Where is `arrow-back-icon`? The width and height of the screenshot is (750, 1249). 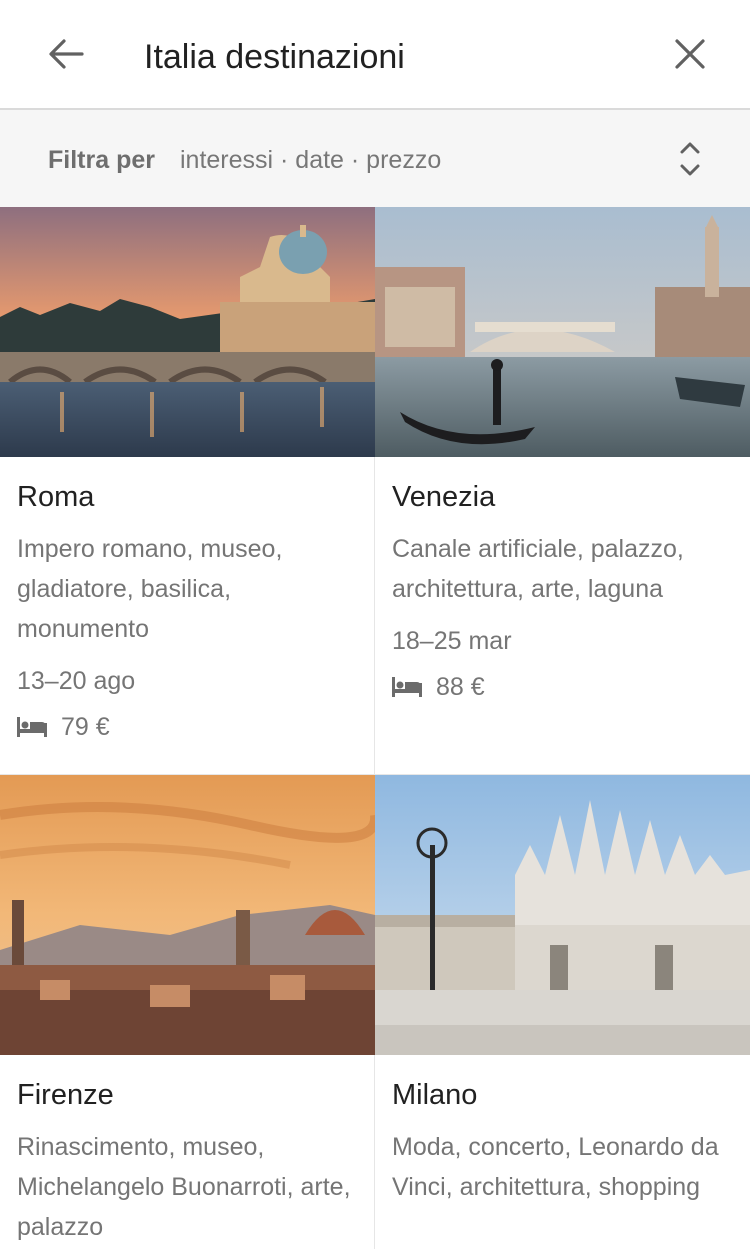
arrow-back-icon is located at coordinates (66, 54).